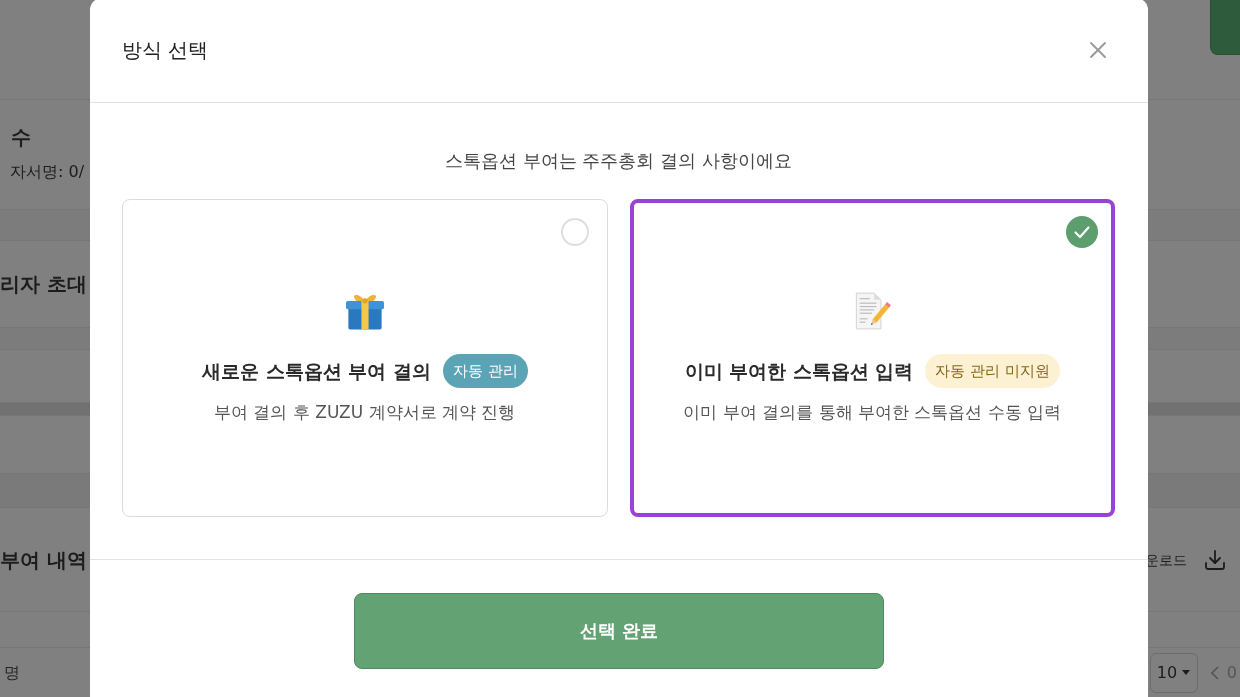 This screenshot has width=1240, height=697. Describe the element at coordinates (1185, 672) in the screenshot. I see `caret-down-icon` at that location.